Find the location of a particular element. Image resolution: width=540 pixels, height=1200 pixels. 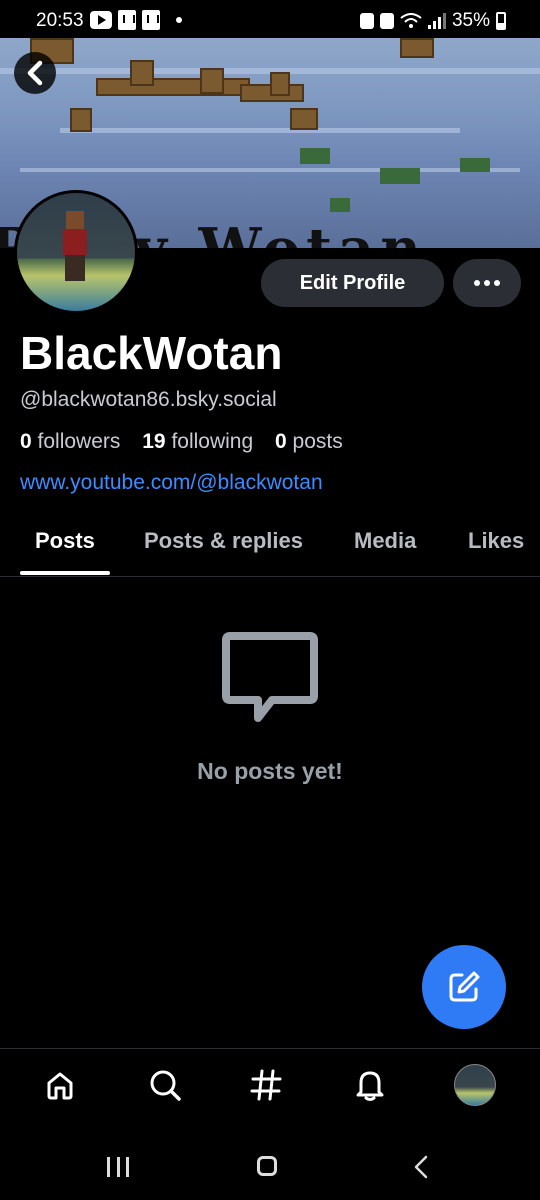

profile-tabs: Posts Posts & replies Media Likes is located at coordinates (270, 543).